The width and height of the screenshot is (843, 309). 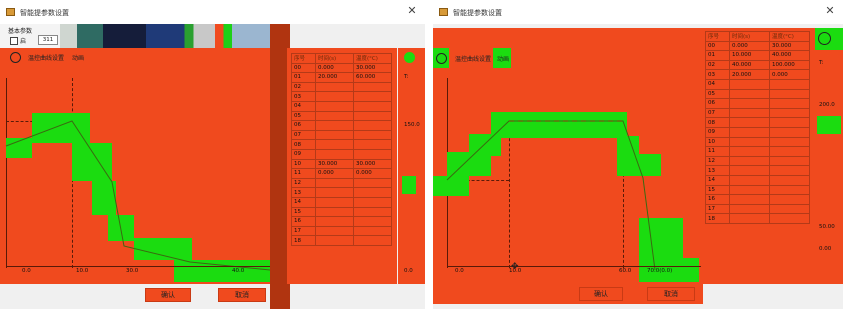 What do you see at coordinates (334, 164) in the screenshot?
I see `time-cell: 30.000` at bounding box center [334, 164].